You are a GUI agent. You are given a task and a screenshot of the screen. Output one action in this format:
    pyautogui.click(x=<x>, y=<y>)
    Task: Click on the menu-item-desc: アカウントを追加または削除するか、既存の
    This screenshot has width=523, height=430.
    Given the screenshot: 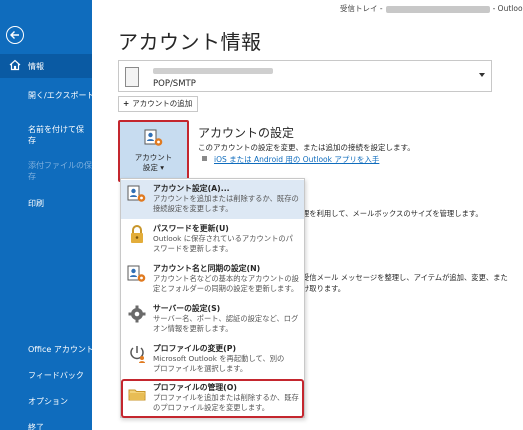 What is the action you would take?
    pyautogui.click(x=226, y=198)
    